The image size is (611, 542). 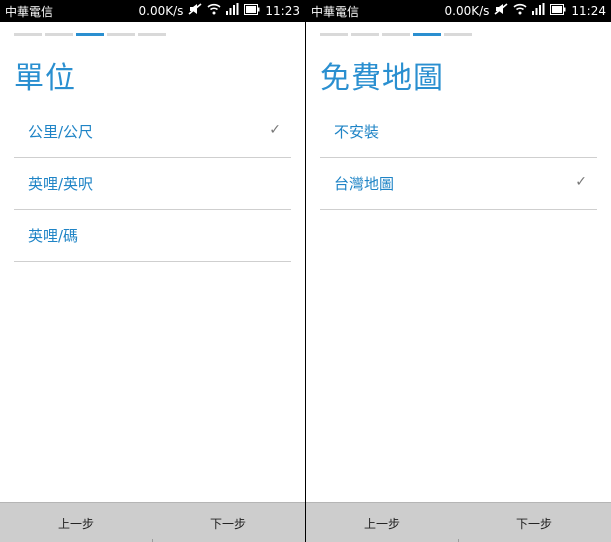 What do you see at coordinates (357, 132) in the screenshot?
I see `option-label: 不安裝` at bounding box center [357, 132].